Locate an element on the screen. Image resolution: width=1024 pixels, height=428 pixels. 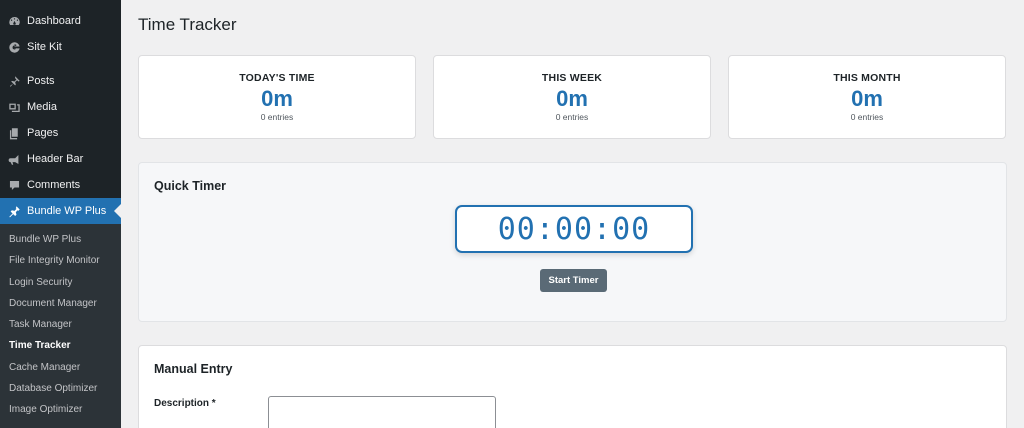
sidebar-item-label: Pages is located at coordinates (43, 133).